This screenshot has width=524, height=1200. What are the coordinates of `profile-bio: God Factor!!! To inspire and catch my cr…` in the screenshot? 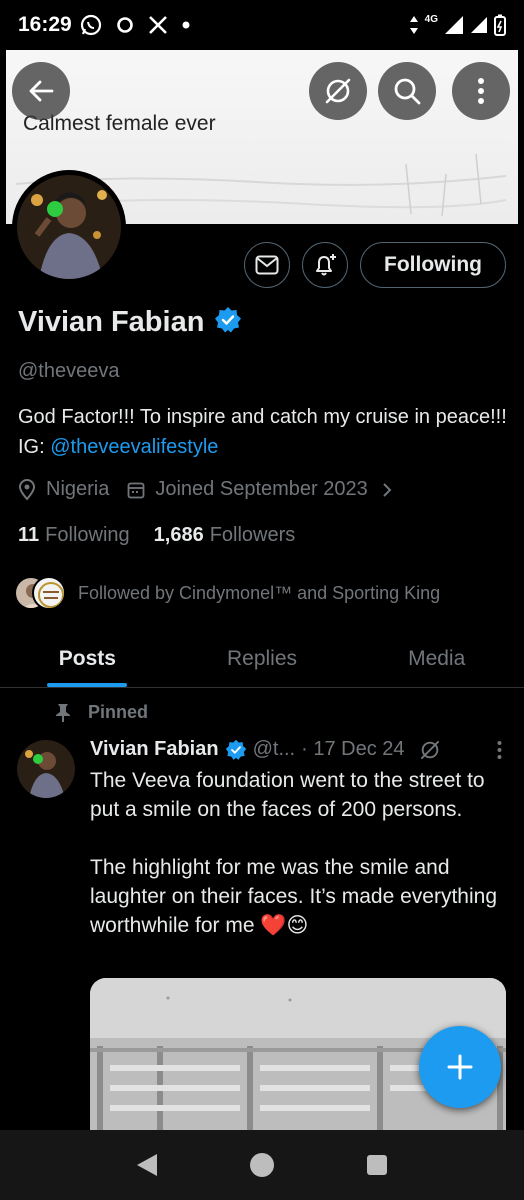 It's located at (263, 432).